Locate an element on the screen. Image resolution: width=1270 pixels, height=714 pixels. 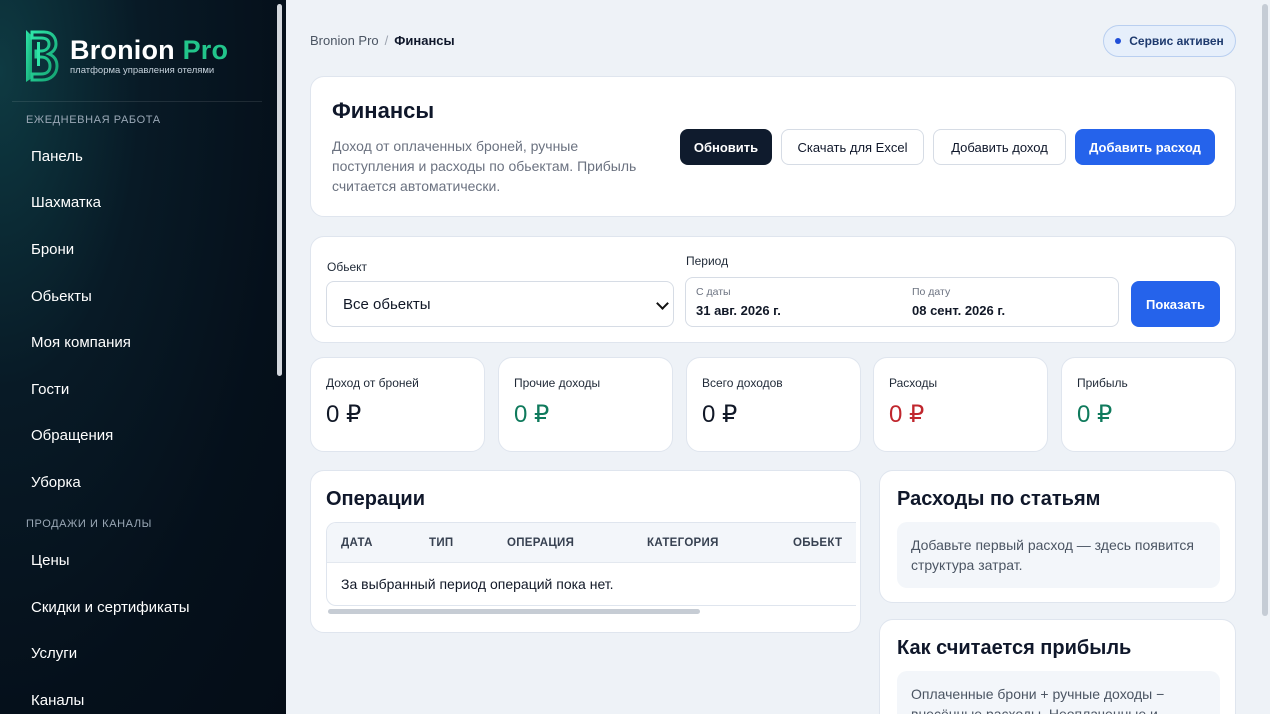
stat-label: Доход от броней is located at coordinates (372, 383).